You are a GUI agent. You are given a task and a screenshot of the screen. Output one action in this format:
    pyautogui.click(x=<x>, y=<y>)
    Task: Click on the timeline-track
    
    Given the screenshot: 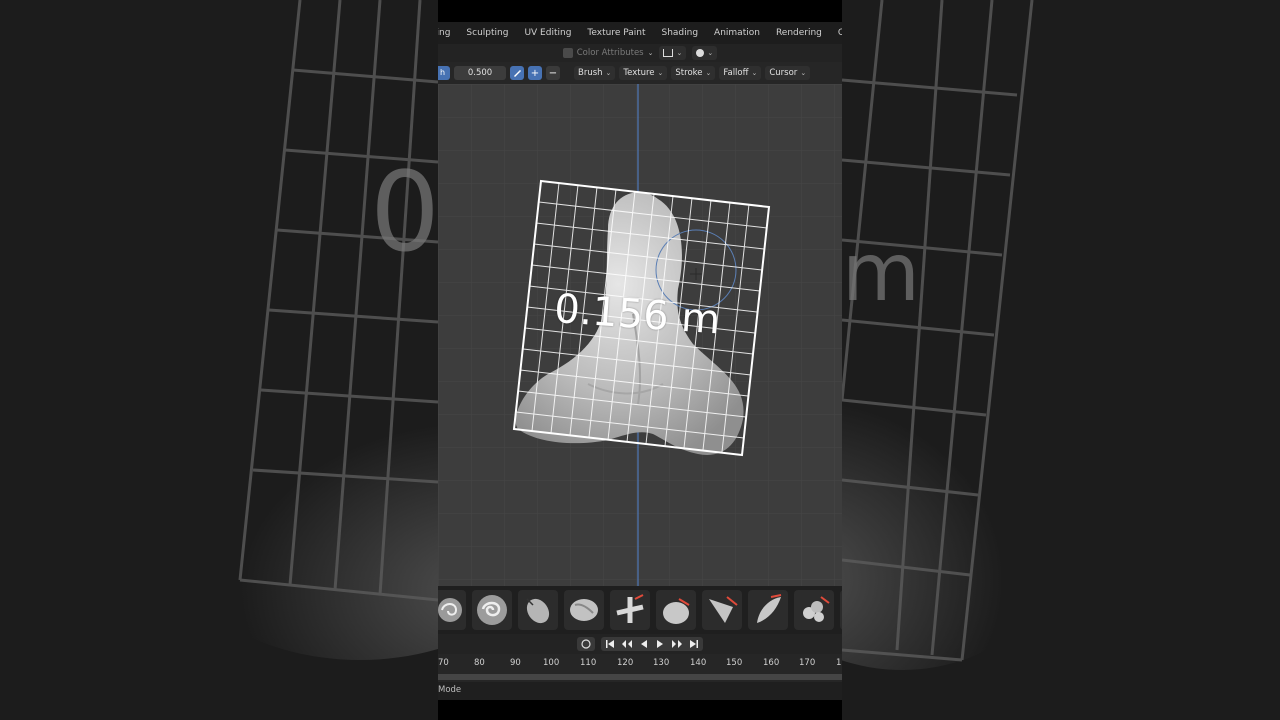 What is the action you would take?
    pyautogui.click(x=640, y=677)
    